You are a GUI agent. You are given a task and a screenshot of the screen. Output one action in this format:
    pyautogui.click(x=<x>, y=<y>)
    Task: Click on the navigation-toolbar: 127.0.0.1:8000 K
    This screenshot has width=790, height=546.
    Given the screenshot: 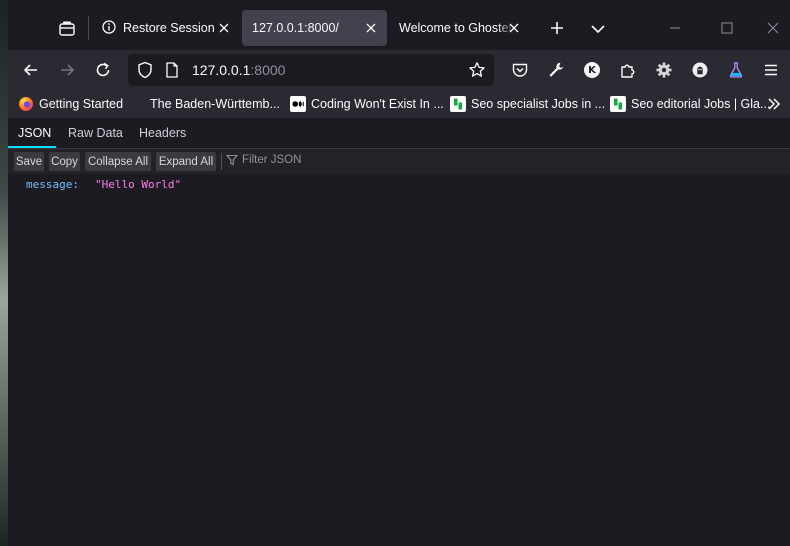 What is the action you would take?
    pyautogui.click(x=399, y=70)
    